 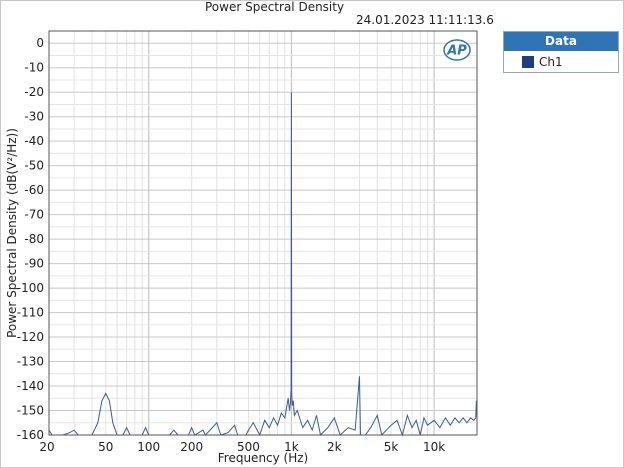 What do you see at coordinates (34, 92) in the screenshot?
I see `y-tick-label: -20` at bounding box center [34, 92].